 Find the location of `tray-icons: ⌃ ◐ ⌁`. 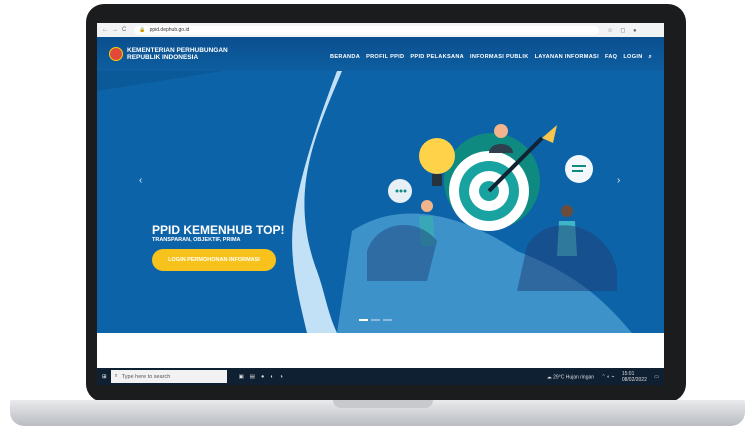

tray-icons: ⌃ ◐ ⌁ is located at coordinates (607, 377).